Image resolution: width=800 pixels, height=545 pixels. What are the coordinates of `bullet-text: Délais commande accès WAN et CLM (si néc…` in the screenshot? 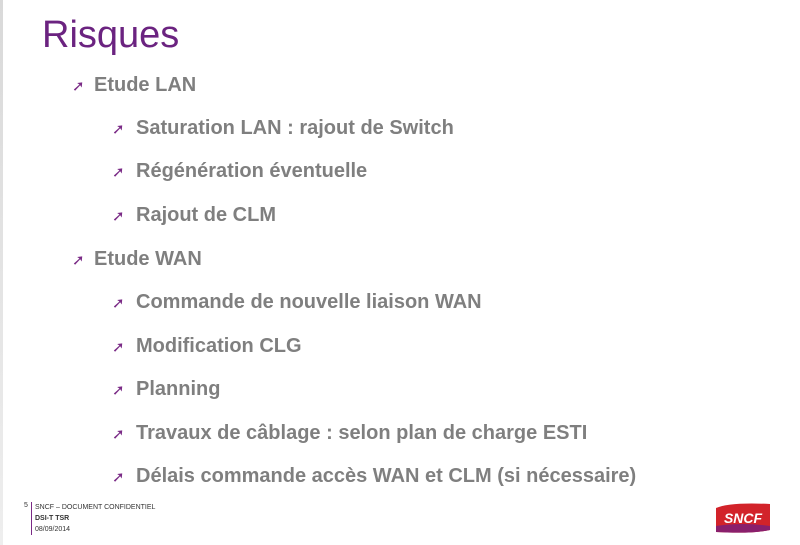 It's located at (386, 476).